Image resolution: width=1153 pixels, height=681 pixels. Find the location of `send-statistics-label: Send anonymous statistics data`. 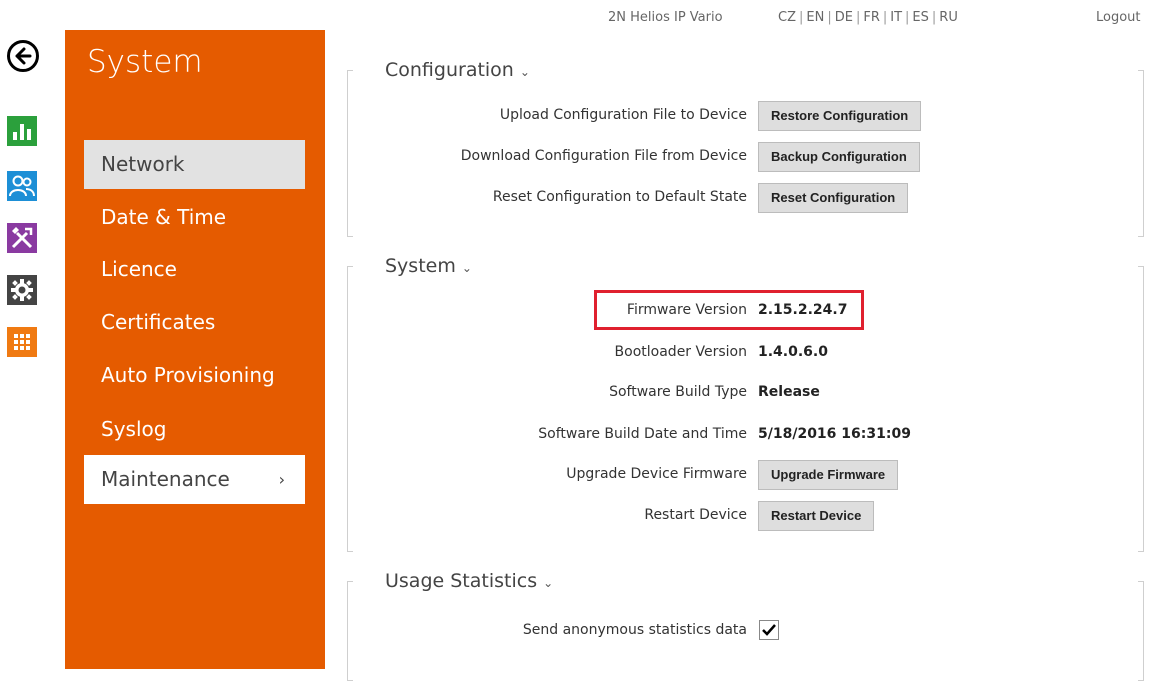

send-statistics-label: Send anonymous statistics data is located at coordinates (634, 630).